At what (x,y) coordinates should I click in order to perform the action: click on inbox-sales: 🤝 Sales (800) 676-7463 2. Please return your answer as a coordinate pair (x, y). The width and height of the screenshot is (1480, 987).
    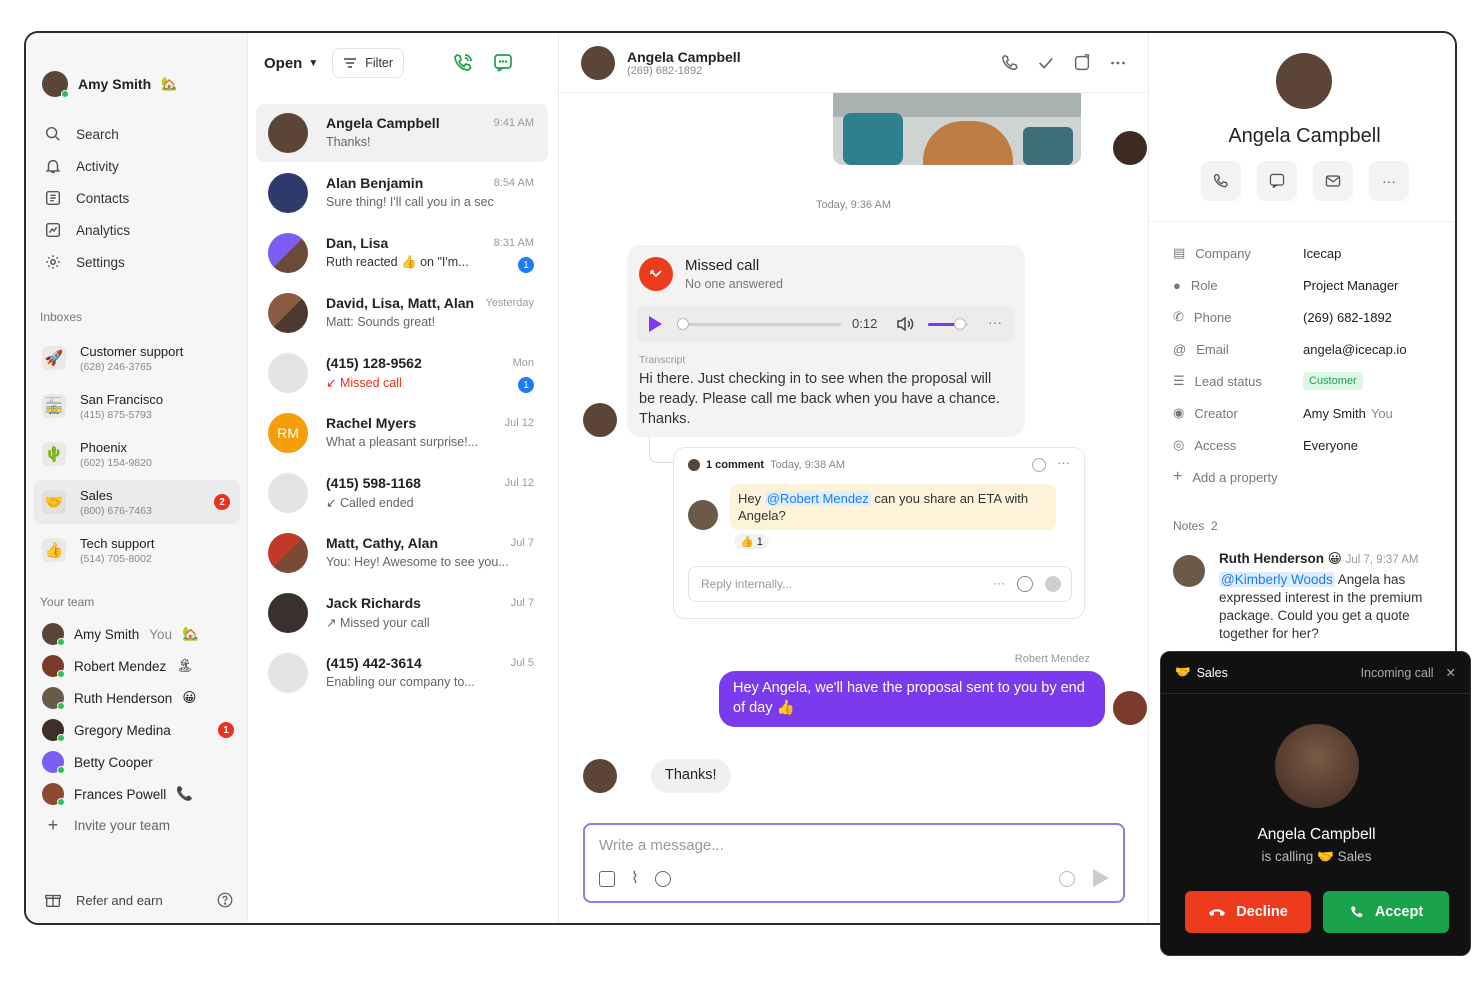
    Looking at the image, I should click on (137, 502).